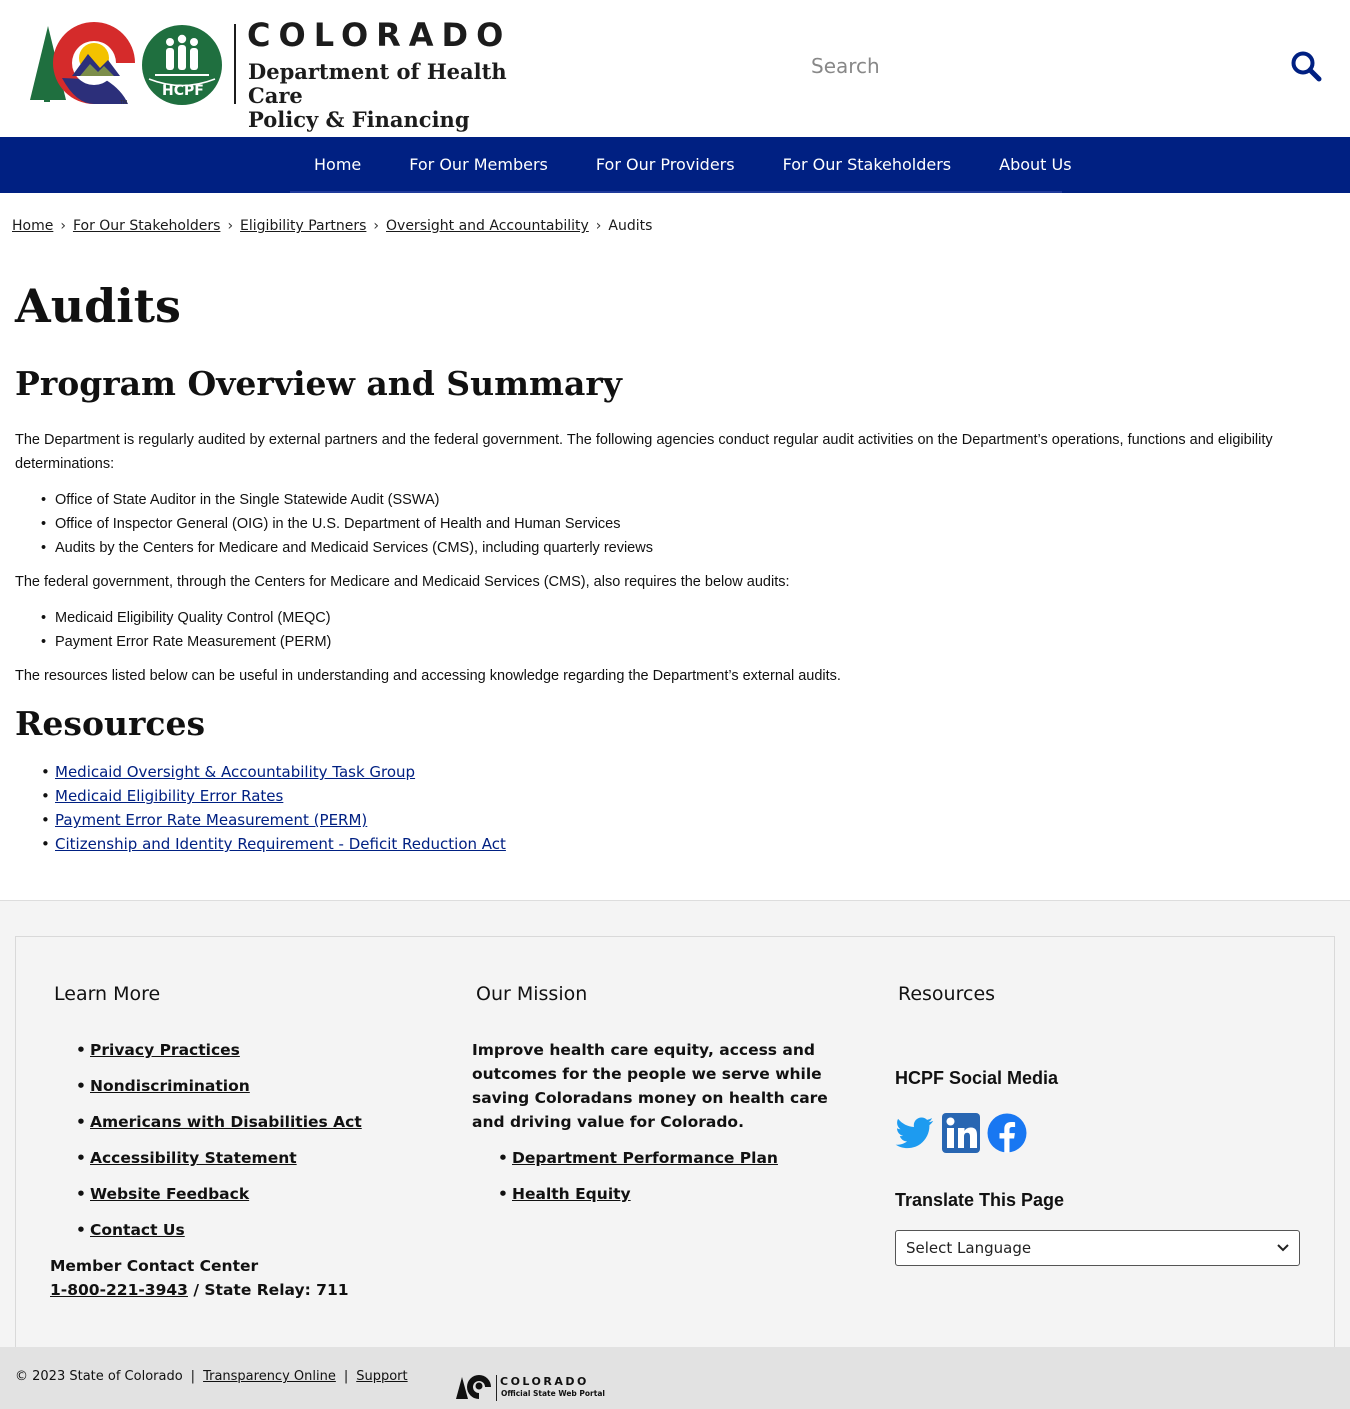 The image size is (1350, 1409). I want to click on footer-link-ada: Americans with Disabilities Act, so click(226, 1122).